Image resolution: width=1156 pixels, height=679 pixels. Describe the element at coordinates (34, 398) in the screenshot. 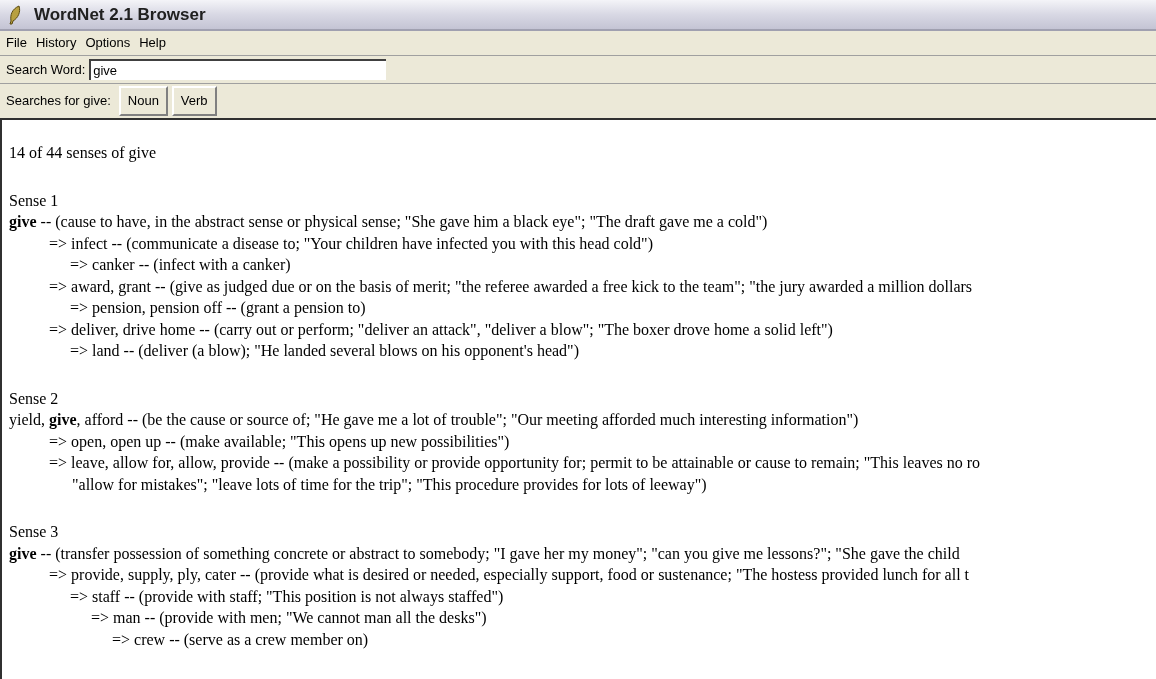

I see `sense-heading: Sense 2` at that location.